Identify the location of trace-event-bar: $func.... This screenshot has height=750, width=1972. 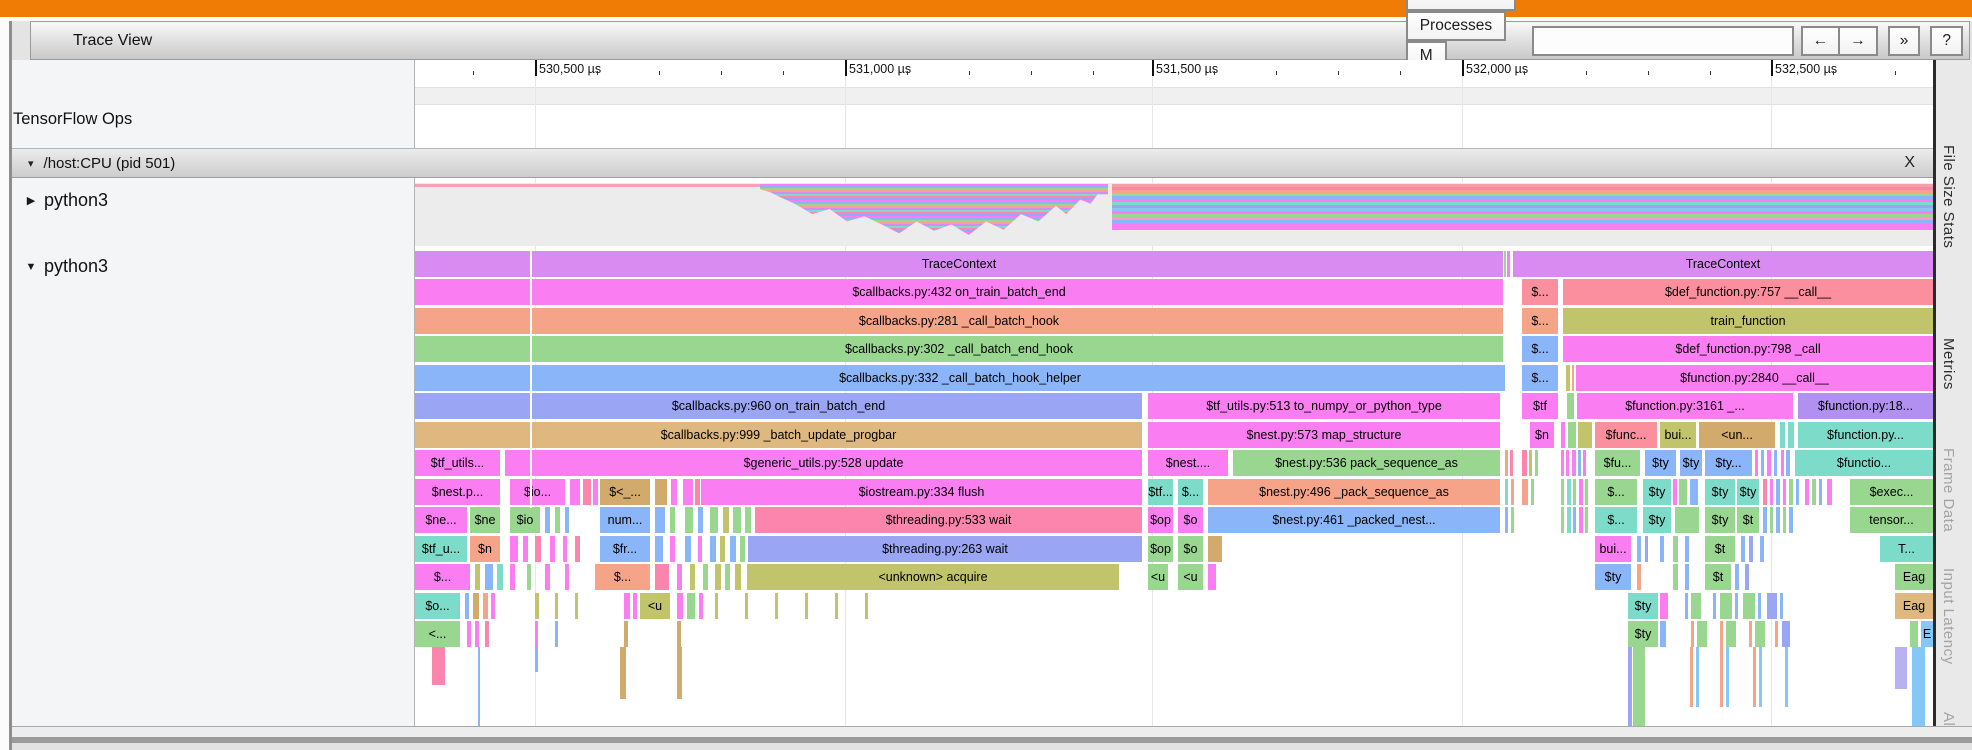
(1626, 434).